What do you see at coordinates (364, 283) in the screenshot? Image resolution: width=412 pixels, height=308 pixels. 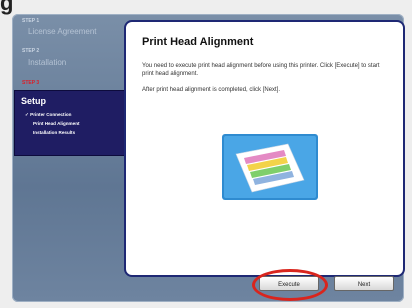 I see `next-button: Next` at bounding box center [364, 283].